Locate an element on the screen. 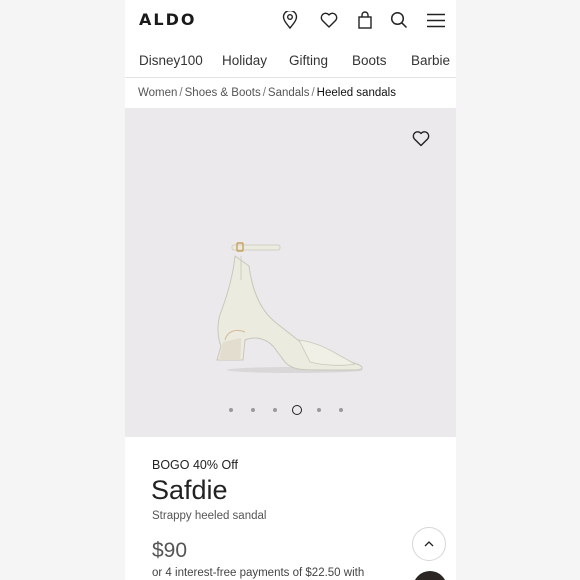 The width and height of the screenshot is (580, 580). search-icon is located at coordinates (399, 20).